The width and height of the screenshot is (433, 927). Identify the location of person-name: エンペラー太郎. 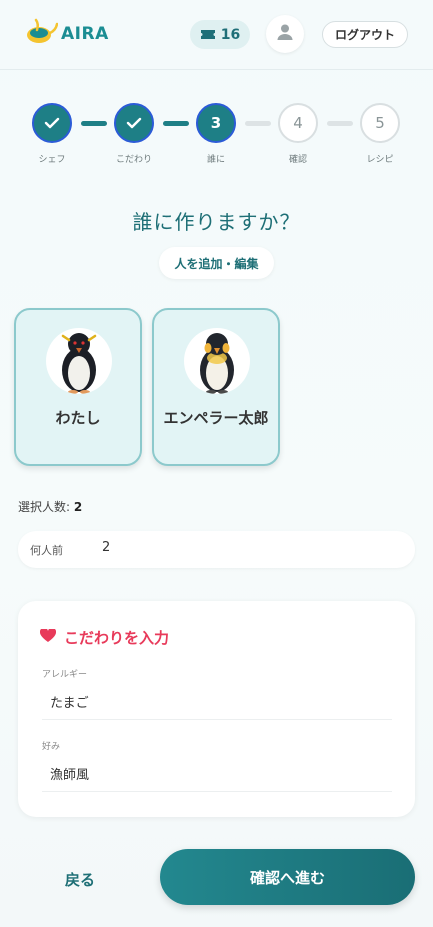
(216, 418).